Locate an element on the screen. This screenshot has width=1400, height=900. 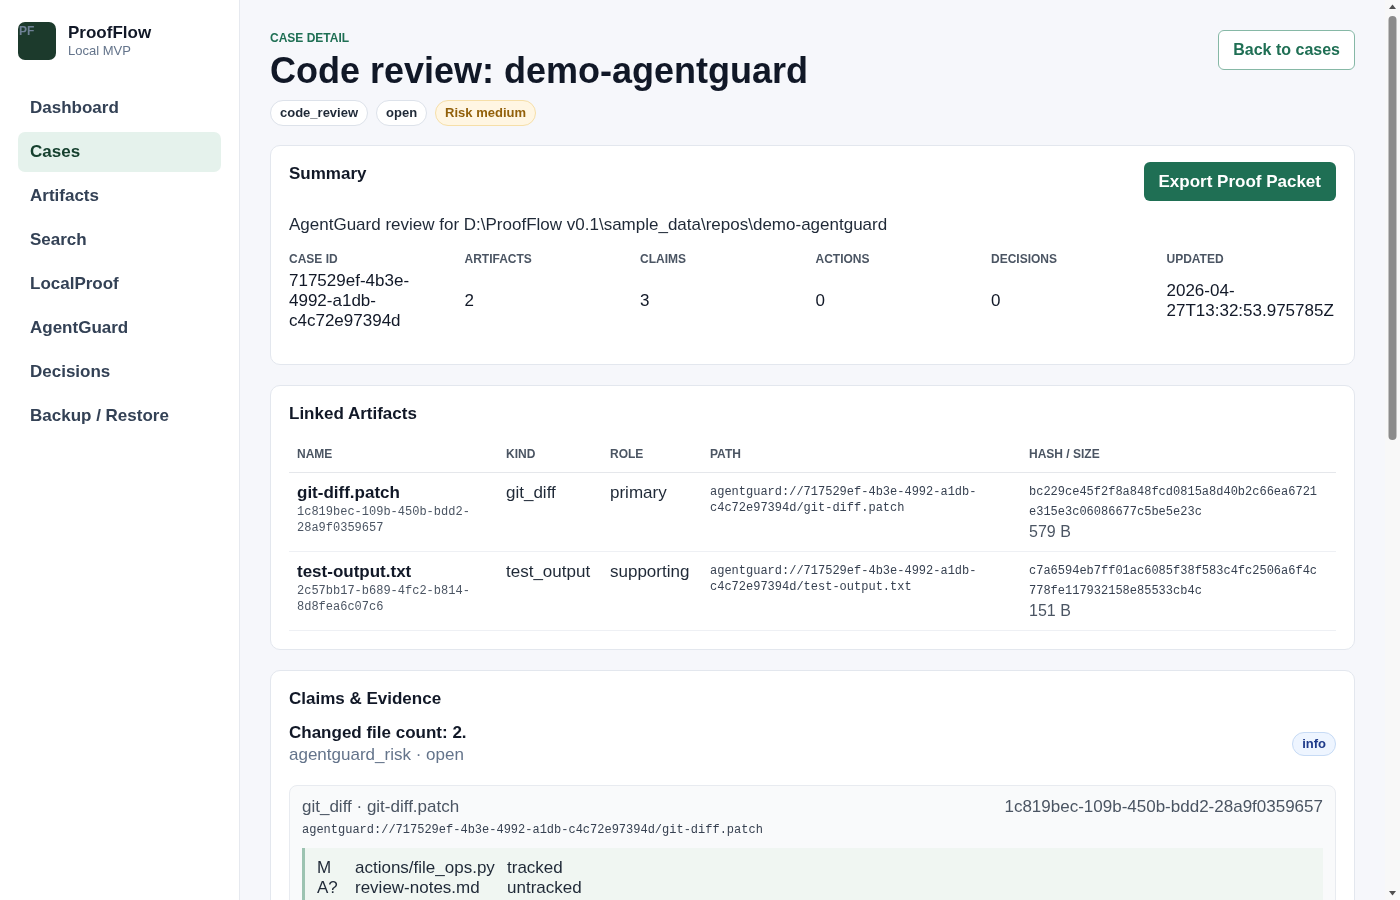
stat-value: 3 is located at coordinates (645, 301).